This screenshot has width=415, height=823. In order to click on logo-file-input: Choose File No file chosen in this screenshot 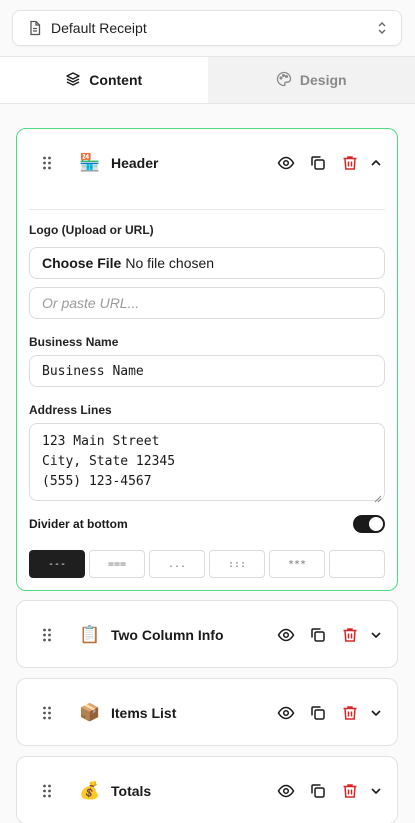, I will do `click(207, 263)`.